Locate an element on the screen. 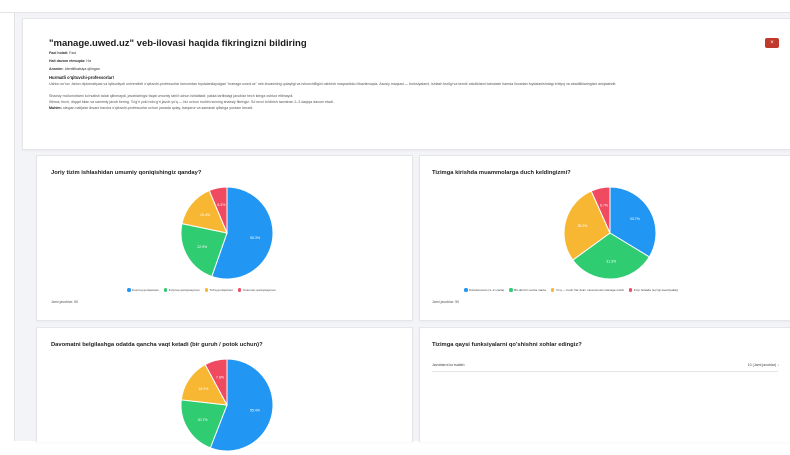 This screenshot has height=455, width=790. pie-chart-3: 55.4% 20.7% 15.2% 7.8% is located at coordinates (227, 405).